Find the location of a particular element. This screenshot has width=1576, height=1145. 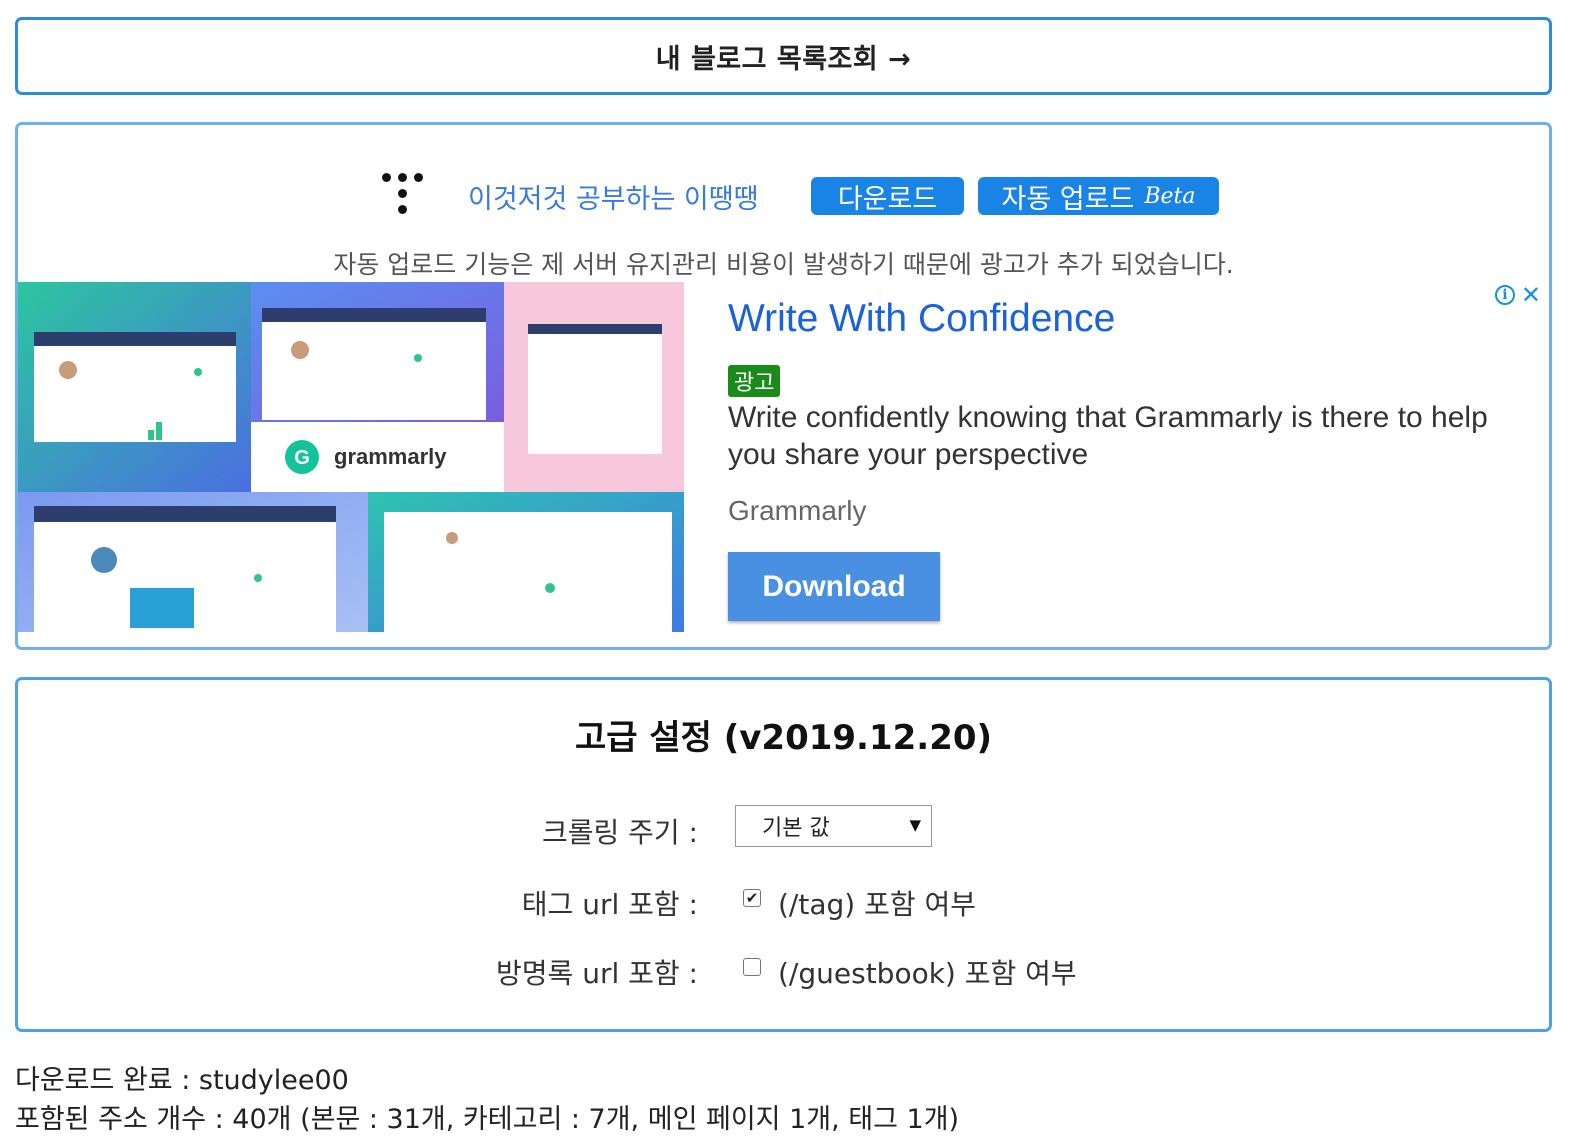

guestbook-url-desc: (/guestbook) 포함 여부 is located at coordinates (927, 973).